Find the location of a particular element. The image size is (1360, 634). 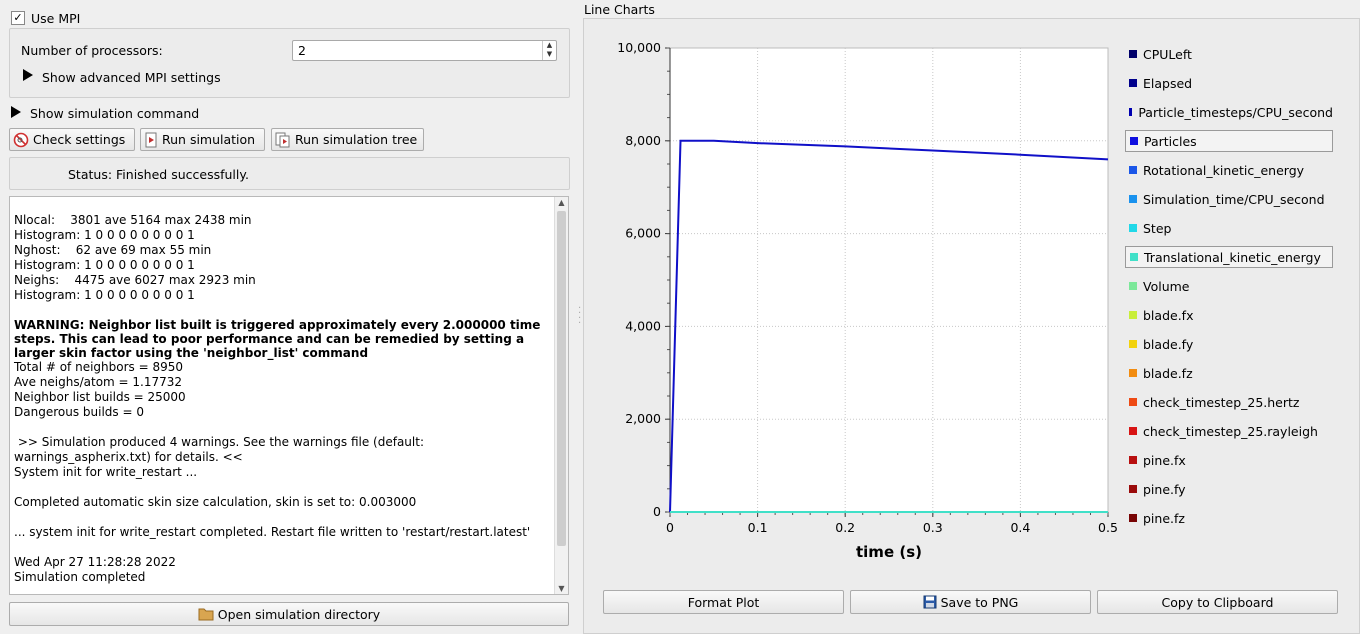

y-tick-label: 0 is located at coordinates (657, 511).